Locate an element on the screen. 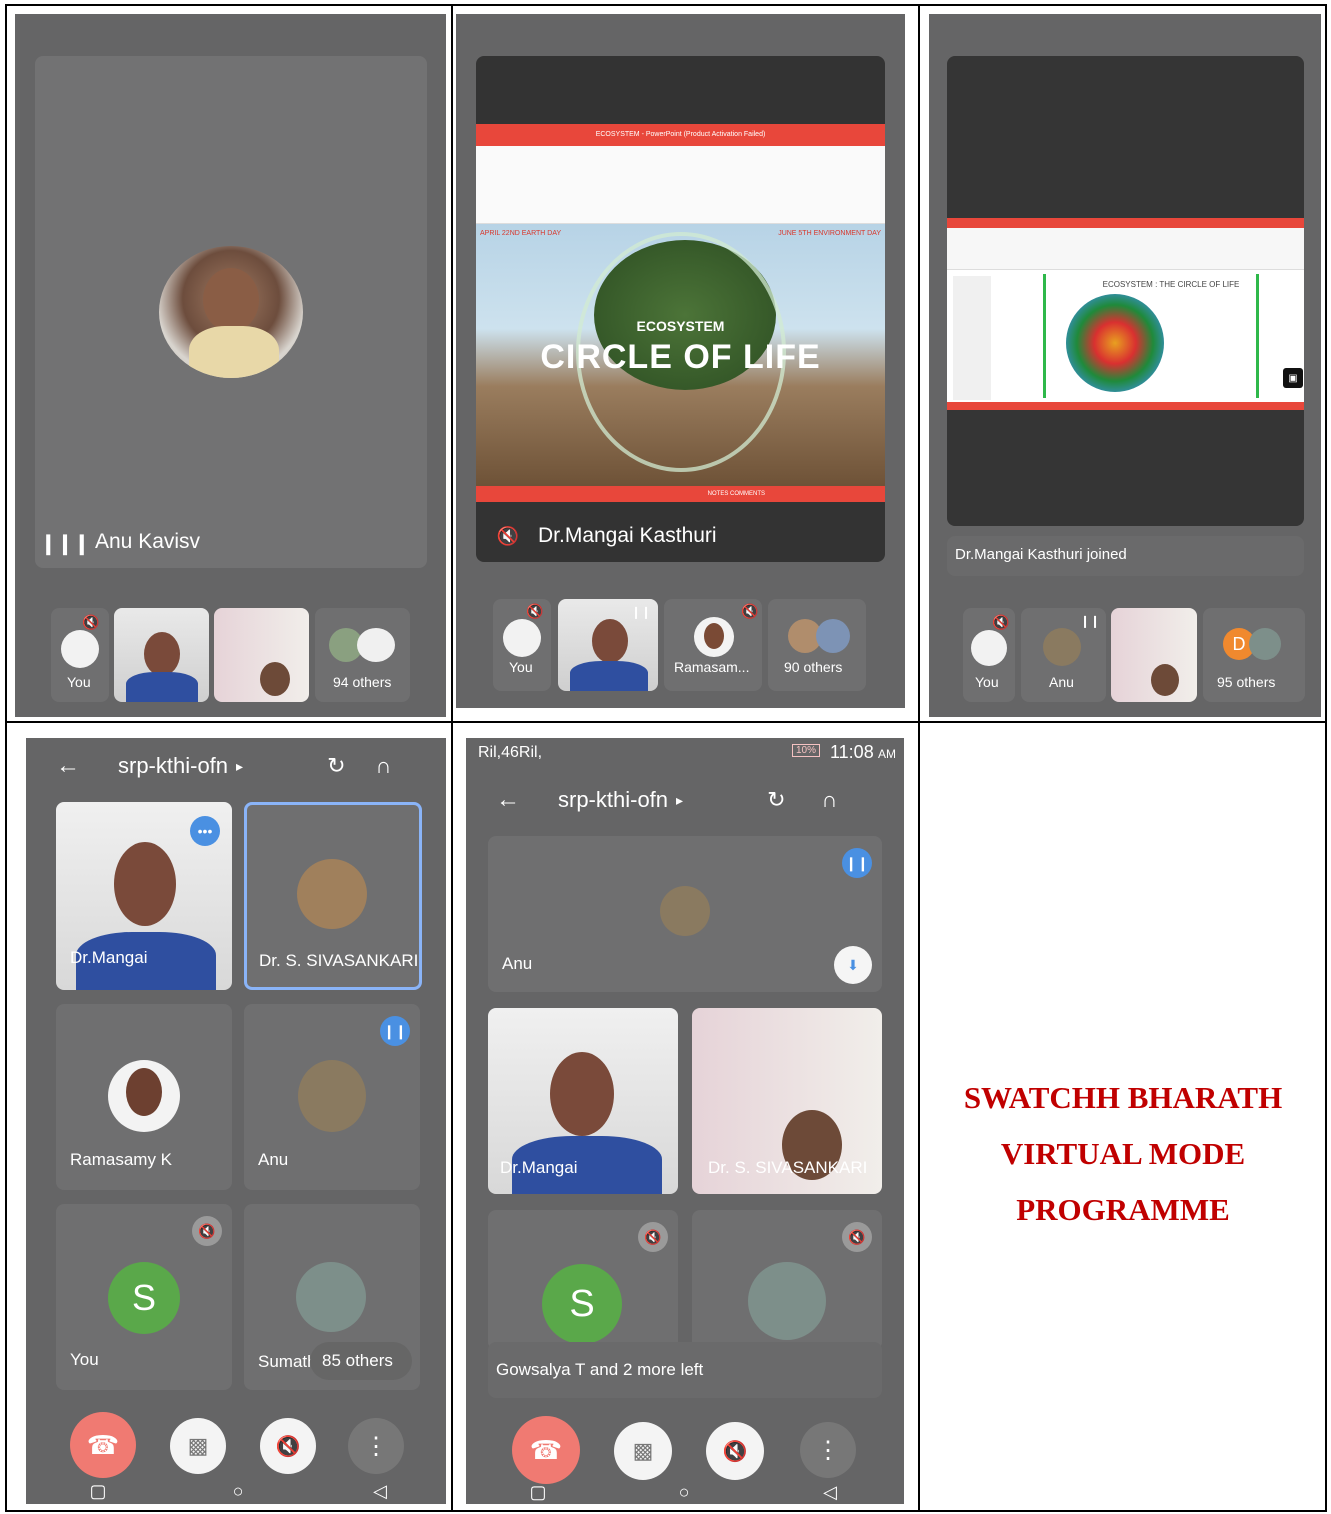  participant-tile: S 🔇 You is located at coordinates (144, 1297).